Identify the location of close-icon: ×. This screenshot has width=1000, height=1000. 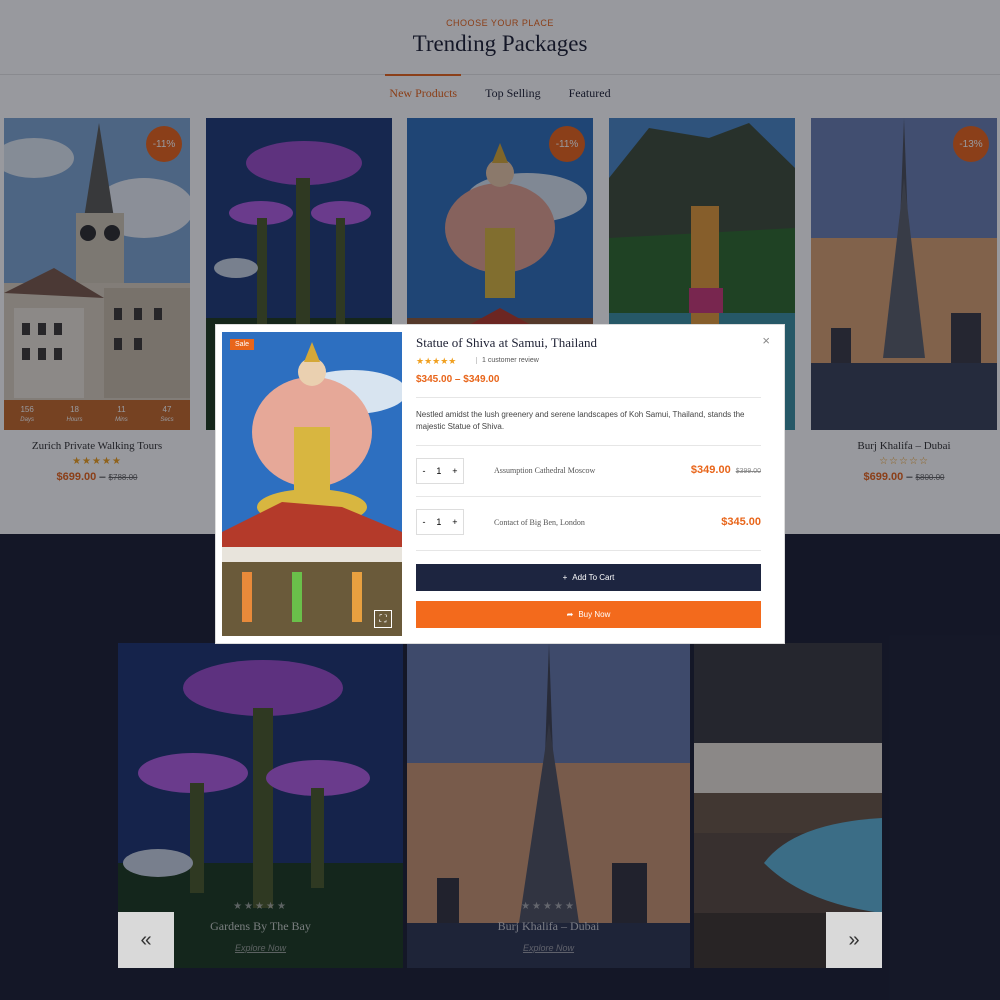
(766, 340).